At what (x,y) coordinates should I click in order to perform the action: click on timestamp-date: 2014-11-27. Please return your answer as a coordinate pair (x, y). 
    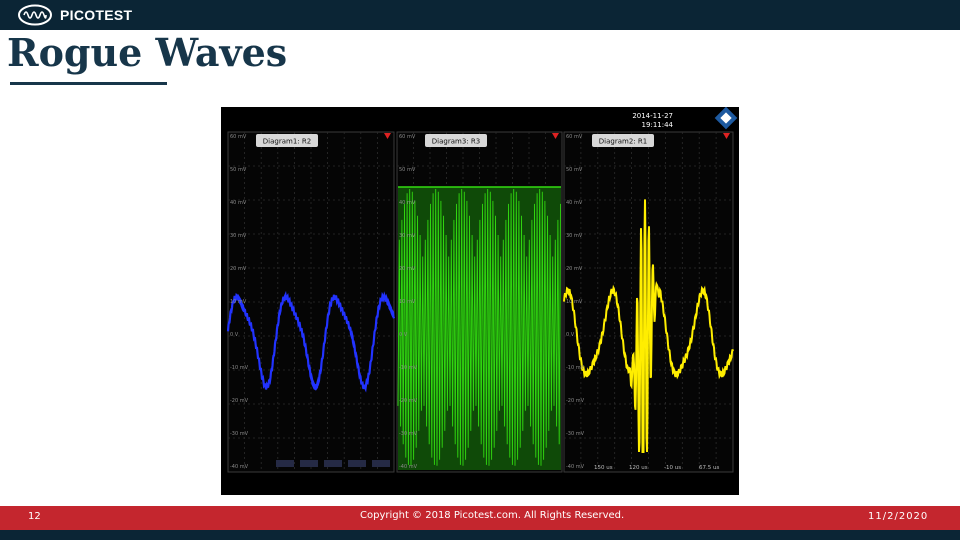
    Looking at the image, I should click on (652, 116).